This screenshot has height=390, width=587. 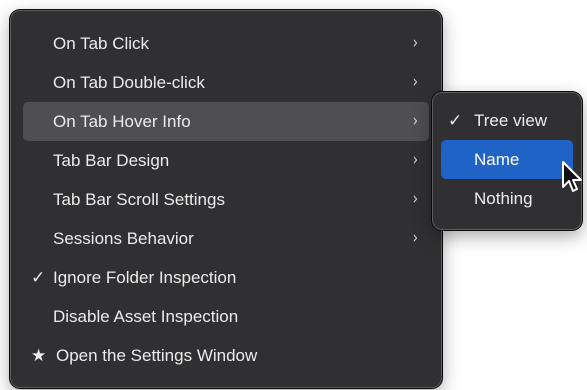 What do you see at coordinates (157, 355) in the screenshot?
I see `menu-item-label: Open the Settings Window` at bounding box center [157, 355].